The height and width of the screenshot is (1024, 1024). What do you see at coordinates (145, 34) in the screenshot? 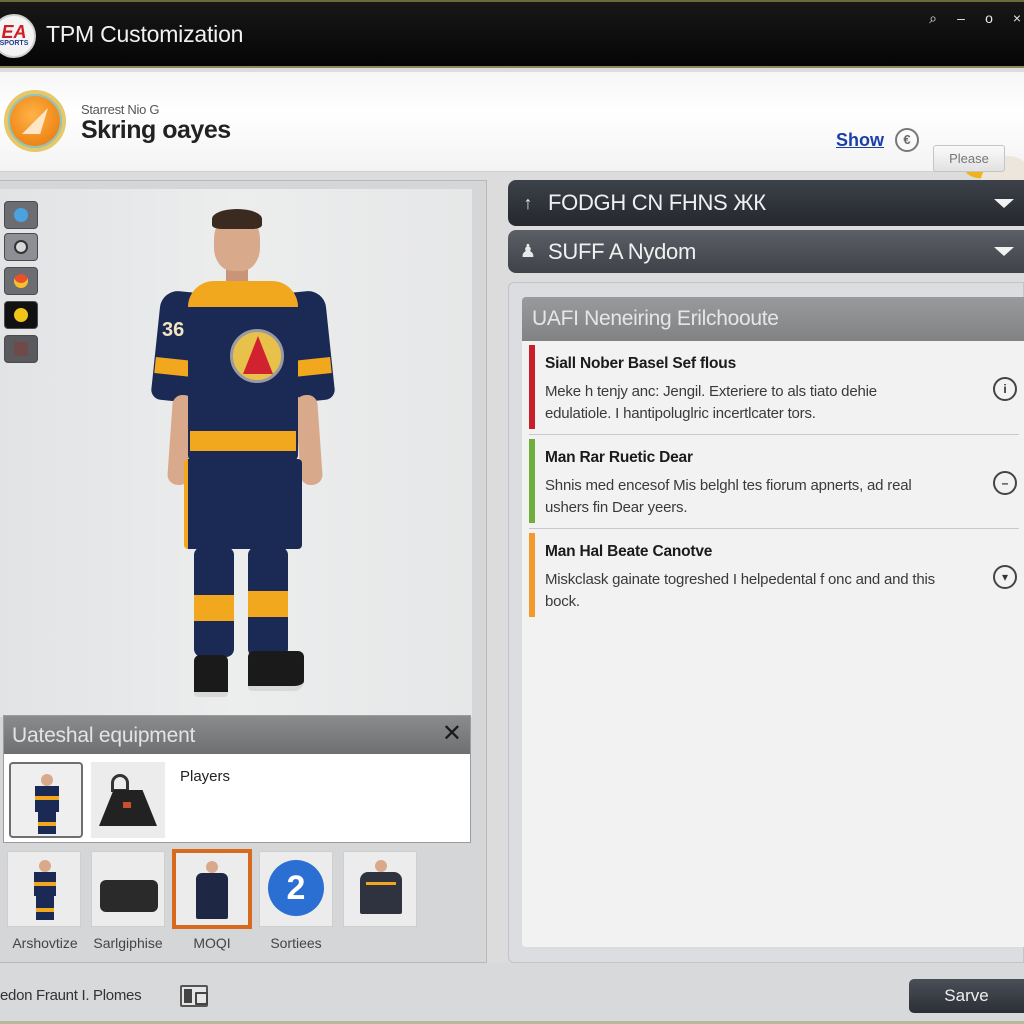
I see `window-title: TPM Customization` at bounding box center [145, 34].